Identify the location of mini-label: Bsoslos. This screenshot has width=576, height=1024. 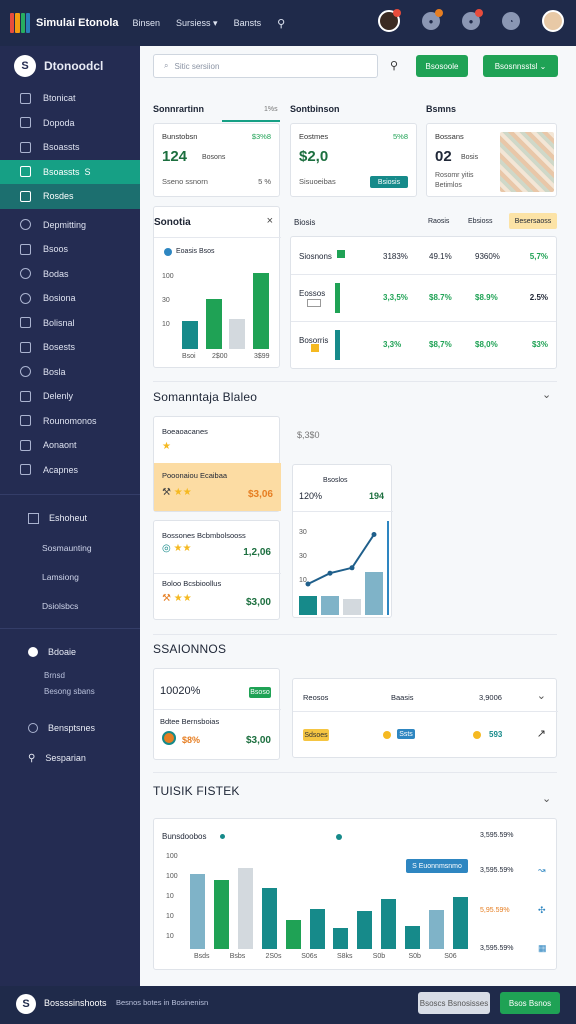
(335, 480).